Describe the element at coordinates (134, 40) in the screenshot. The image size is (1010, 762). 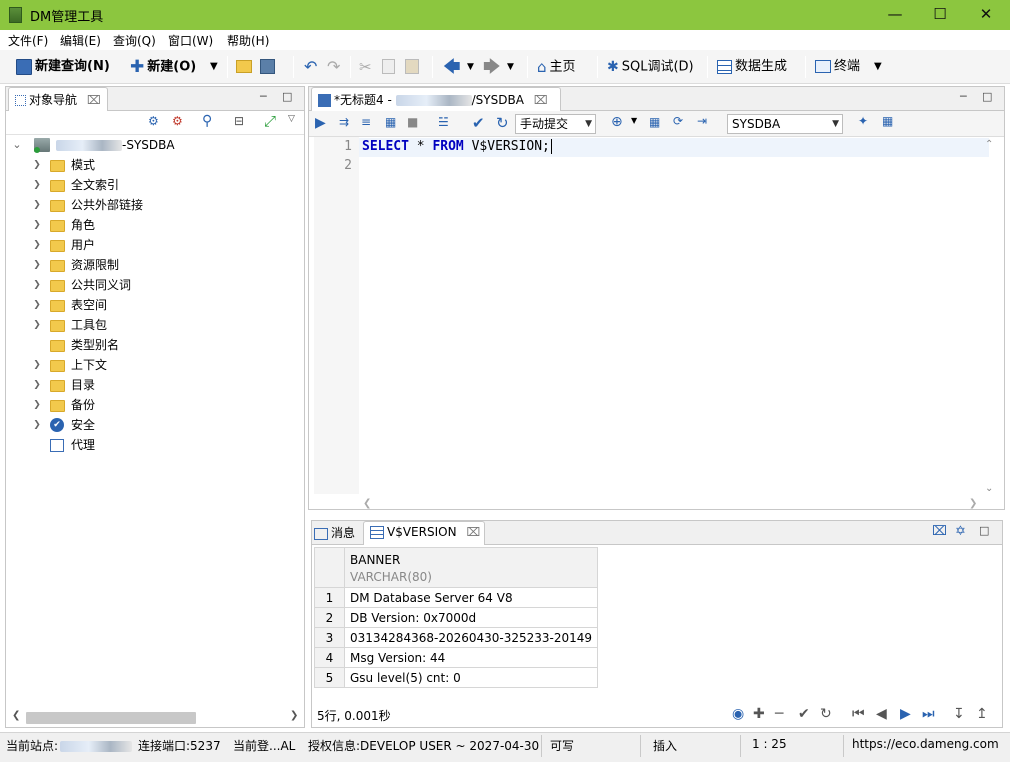
I see `menu-query: 查询(Q)` at that location.